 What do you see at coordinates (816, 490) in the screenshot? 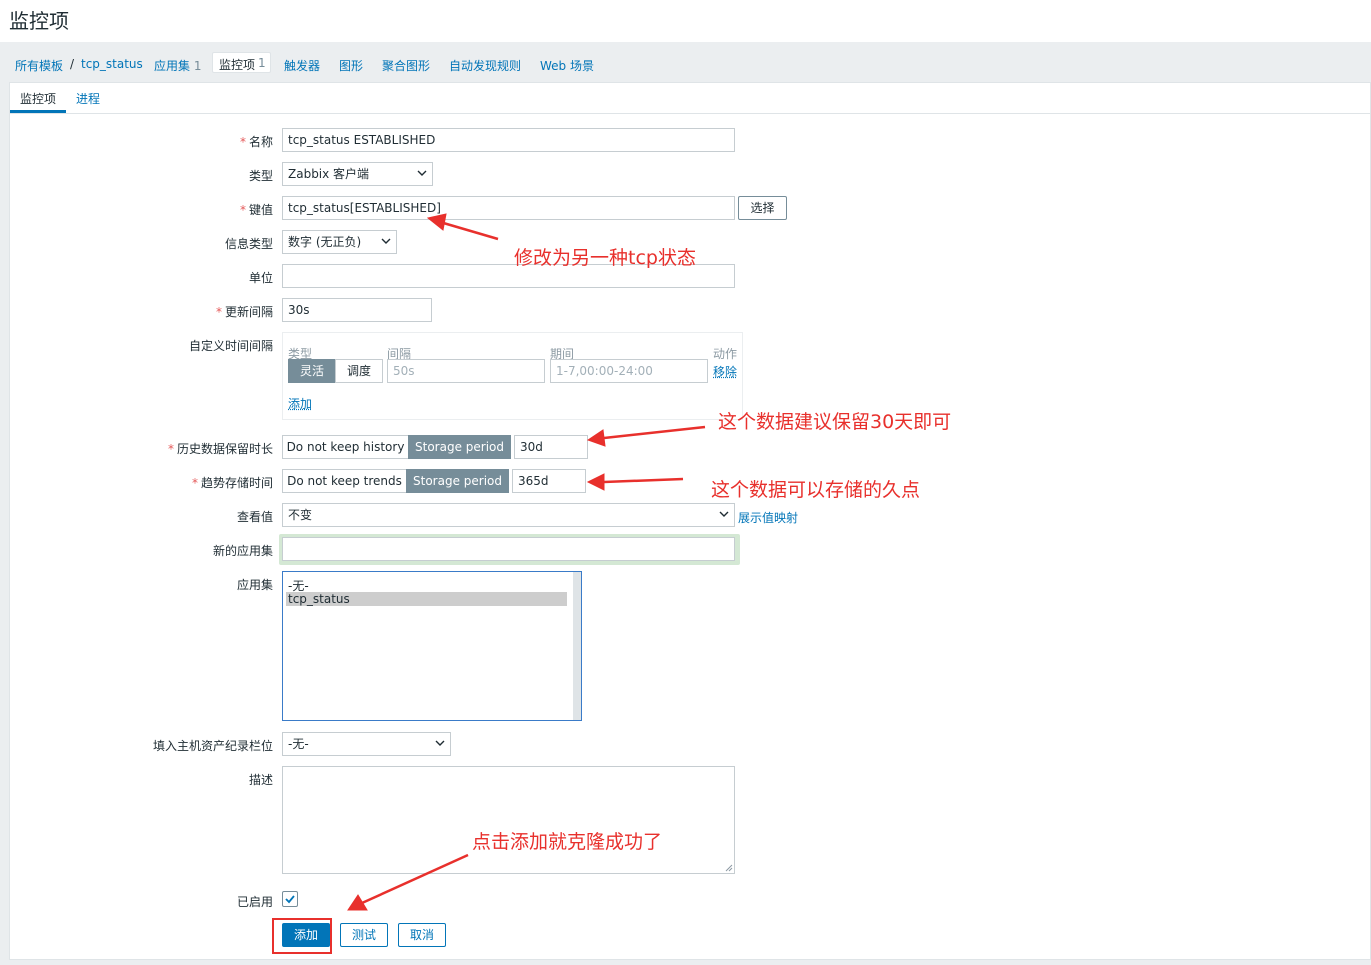
I see `annotation-trends-note: 这个数据可以存储的久点` at bounding box center [816, 490].